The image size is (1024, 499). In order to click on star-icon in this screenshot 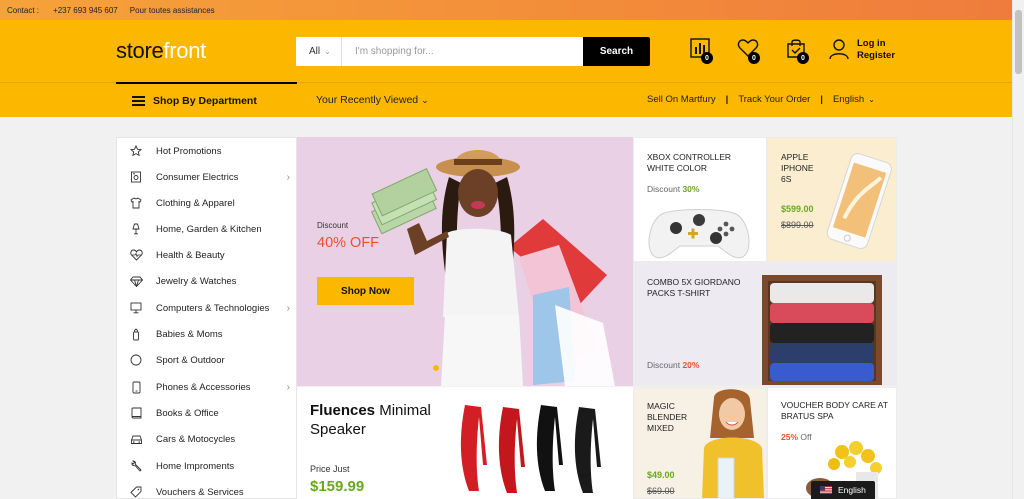, I will do `click(136, 151)`.